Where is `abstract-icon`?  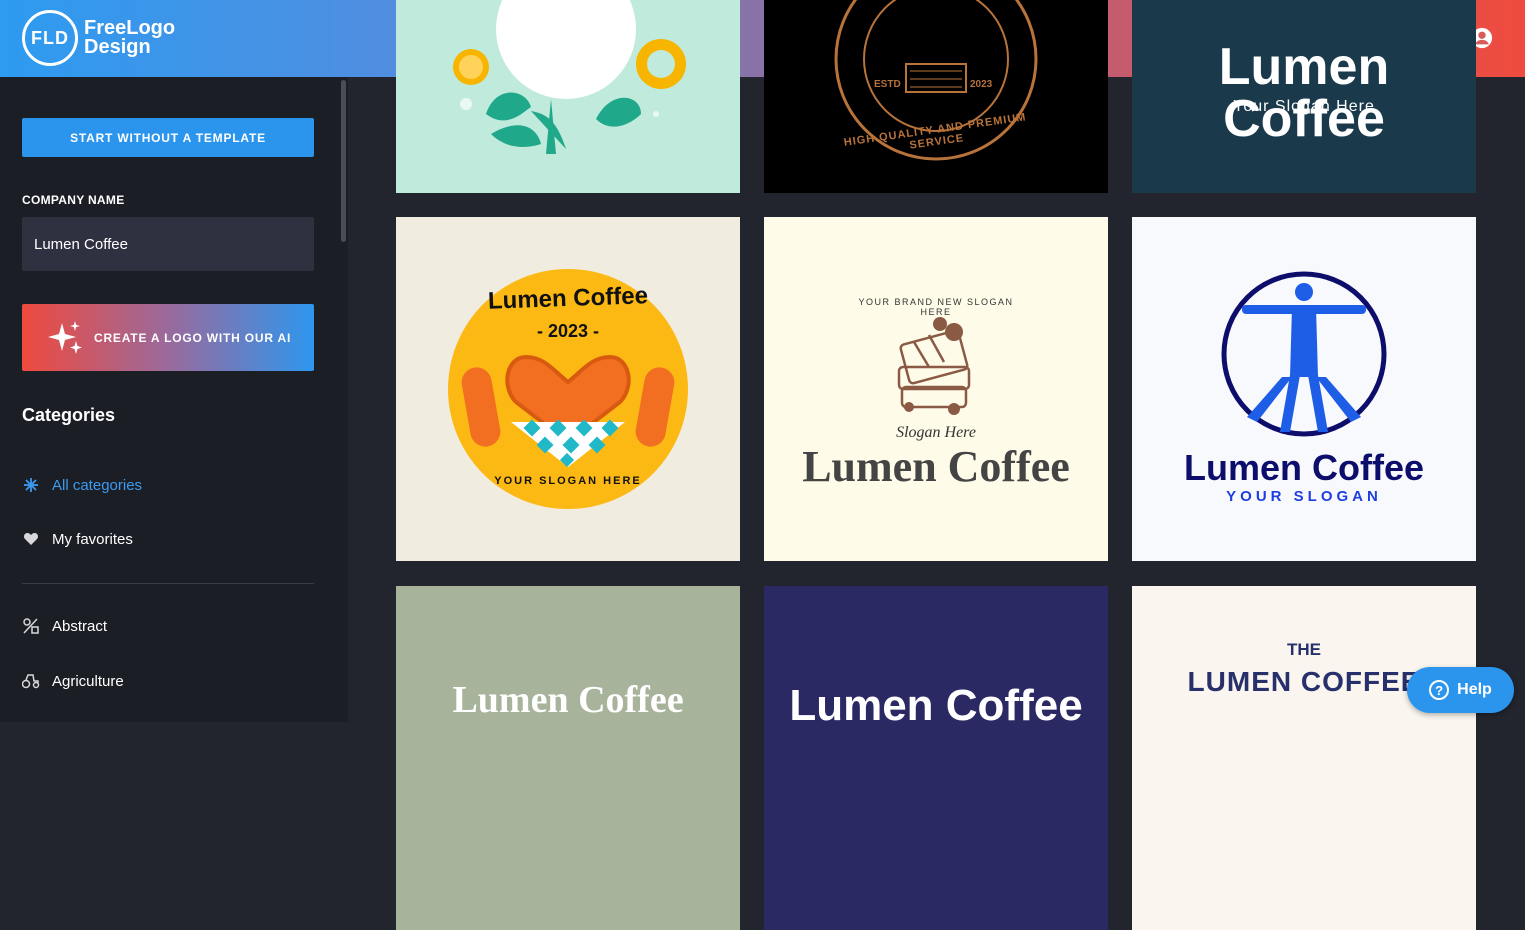
abstract-icon is located at coordinates (31, 626).